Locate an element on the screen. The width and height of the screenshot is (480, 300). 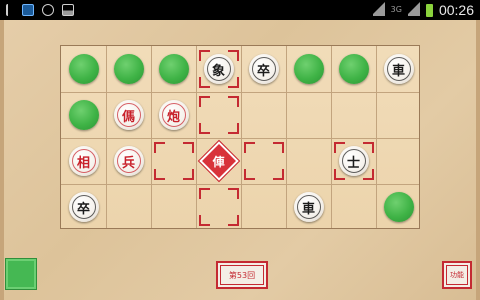
red-piece: 相 is located at coordinates (83, 161).